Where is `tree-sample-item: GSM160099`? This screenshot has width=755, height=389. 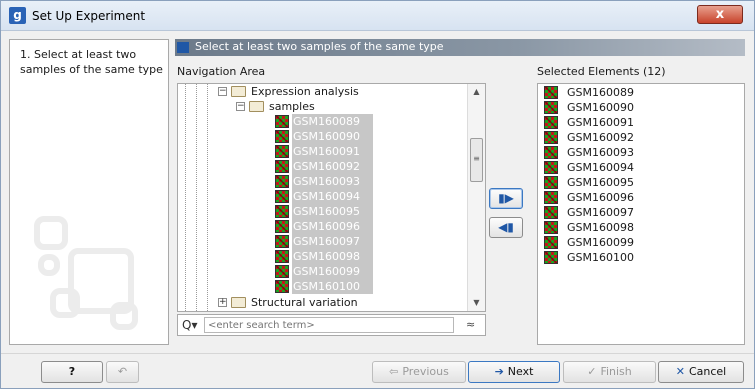
tree-sample-item: GSM160099 is located at coordinates (323, 271).